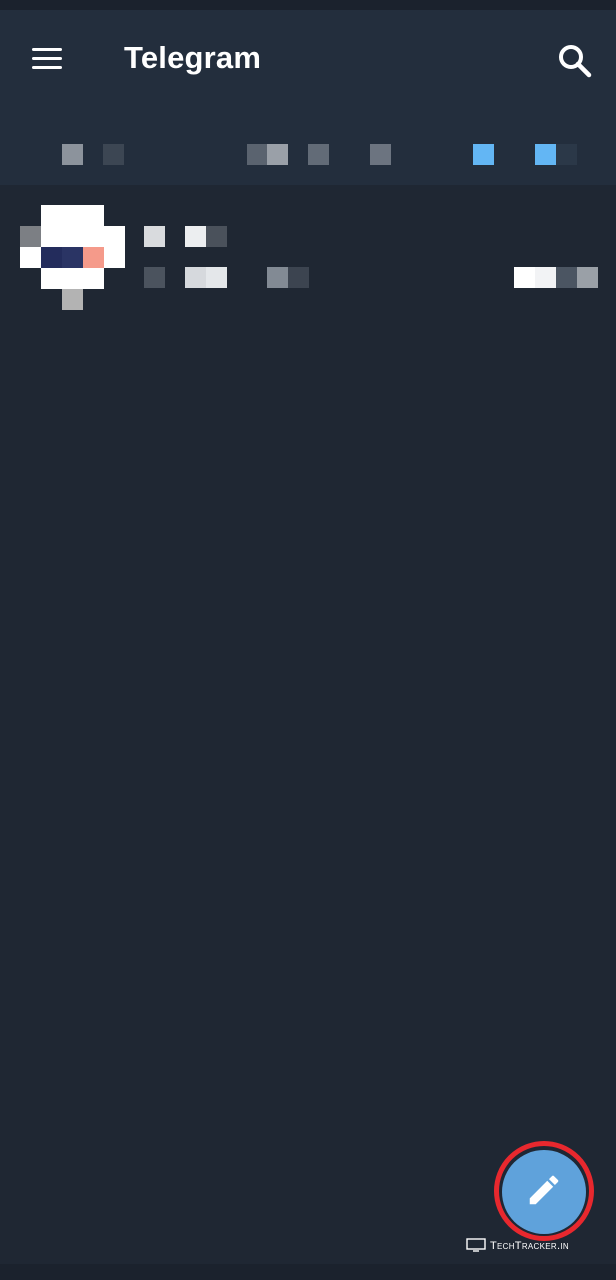 This screenshot has width=616, height=1280. What do you see at coordinates (193, 57) in the screenshot?
I see `app-title: Telegram` at bounding box center [193, 57].